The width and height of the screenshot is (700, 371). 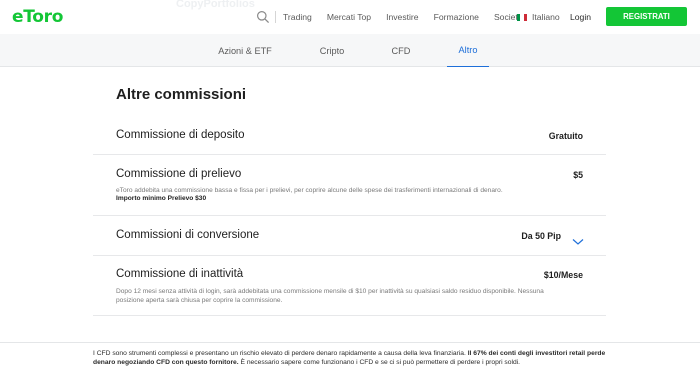 What do you see at coordinates (563, 275) in the screenshot?
I see `fee-value: $10/Mese` at bounding box center [563, 275].